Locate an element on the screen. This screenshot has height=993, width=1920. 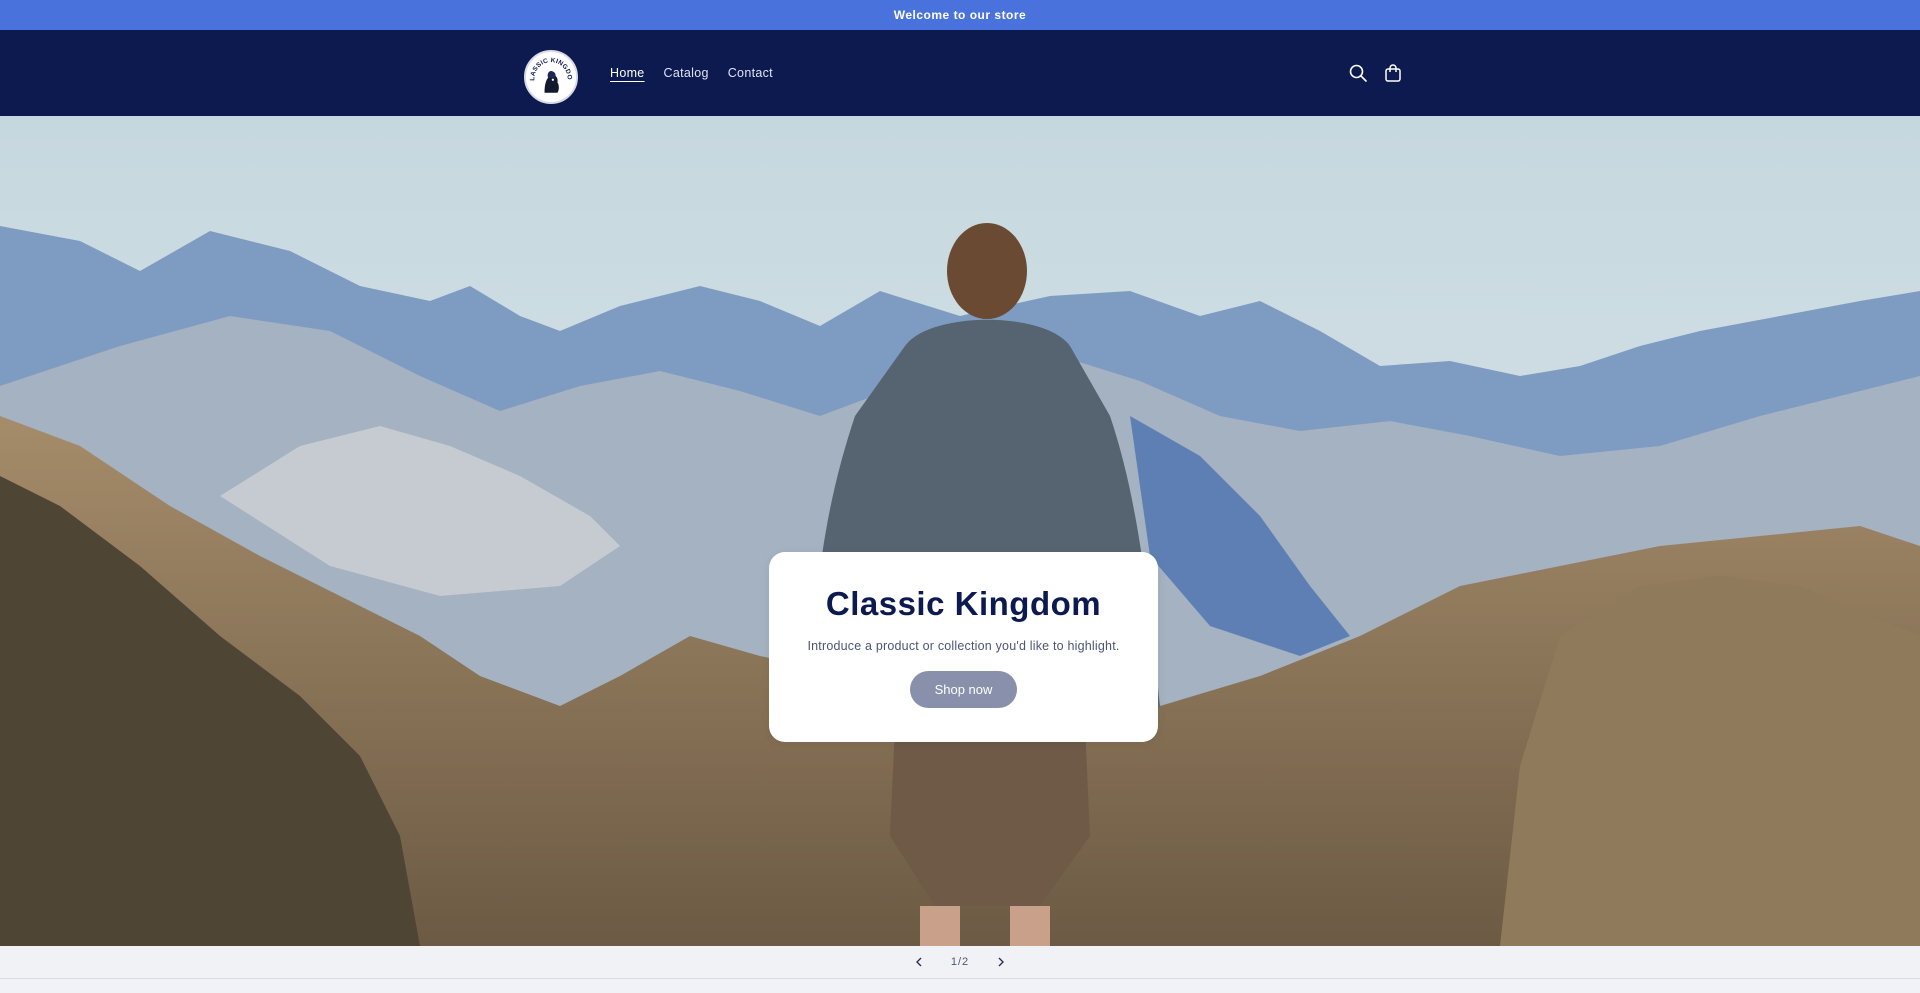
slideshow-controls: 1/2 is located at coordinates (960, 962).